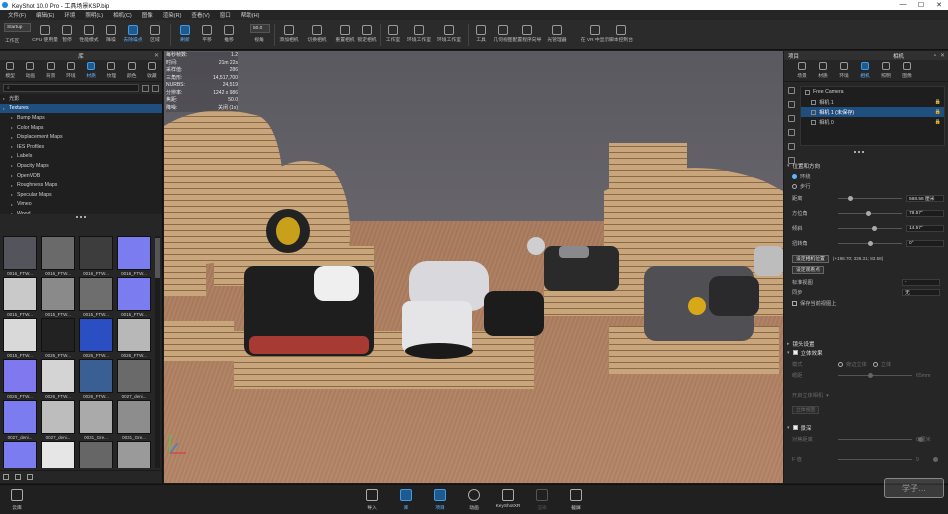 The width and height of the screenshot is (948, 514). Describe the element at coordinates (17, 500) in the screenshot. I see `cloud-library-button: 云库` at that location.